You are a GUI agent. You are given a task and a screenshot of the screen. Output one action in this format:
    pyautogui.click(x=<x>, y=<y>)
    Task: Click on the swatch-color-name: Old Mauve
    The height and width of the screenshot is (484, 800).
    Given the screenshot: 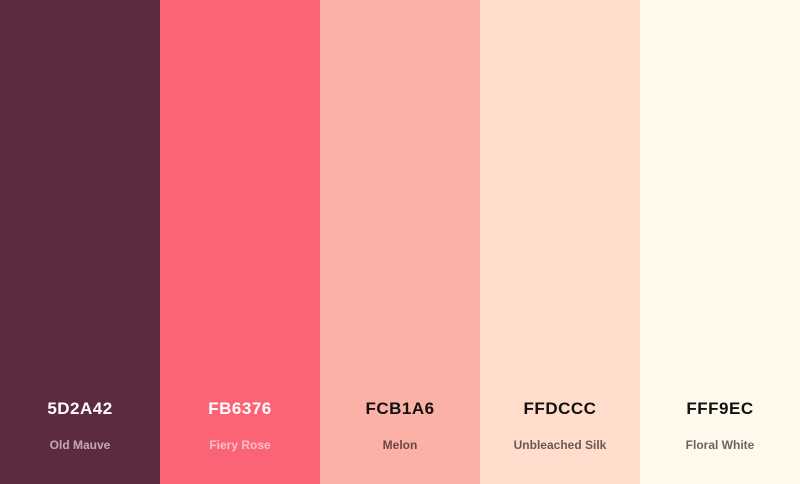 What is the action you would take?
    pyautogui.click(x=80, y=445)
    